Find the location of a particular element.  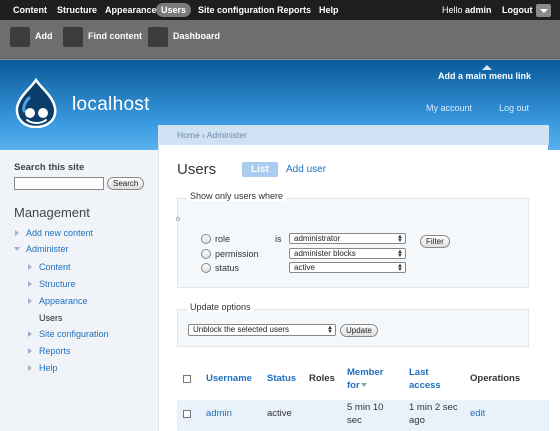

member-for-line1: Member is located at coordinates (365, 372).